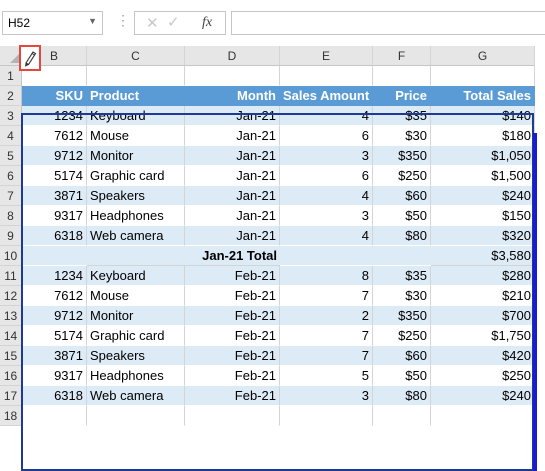 This screenshot has width=545, height=471. Describe the element at coordinates (54, 96) in the screenshot. I see `table-header-cell: SKU` at that location.